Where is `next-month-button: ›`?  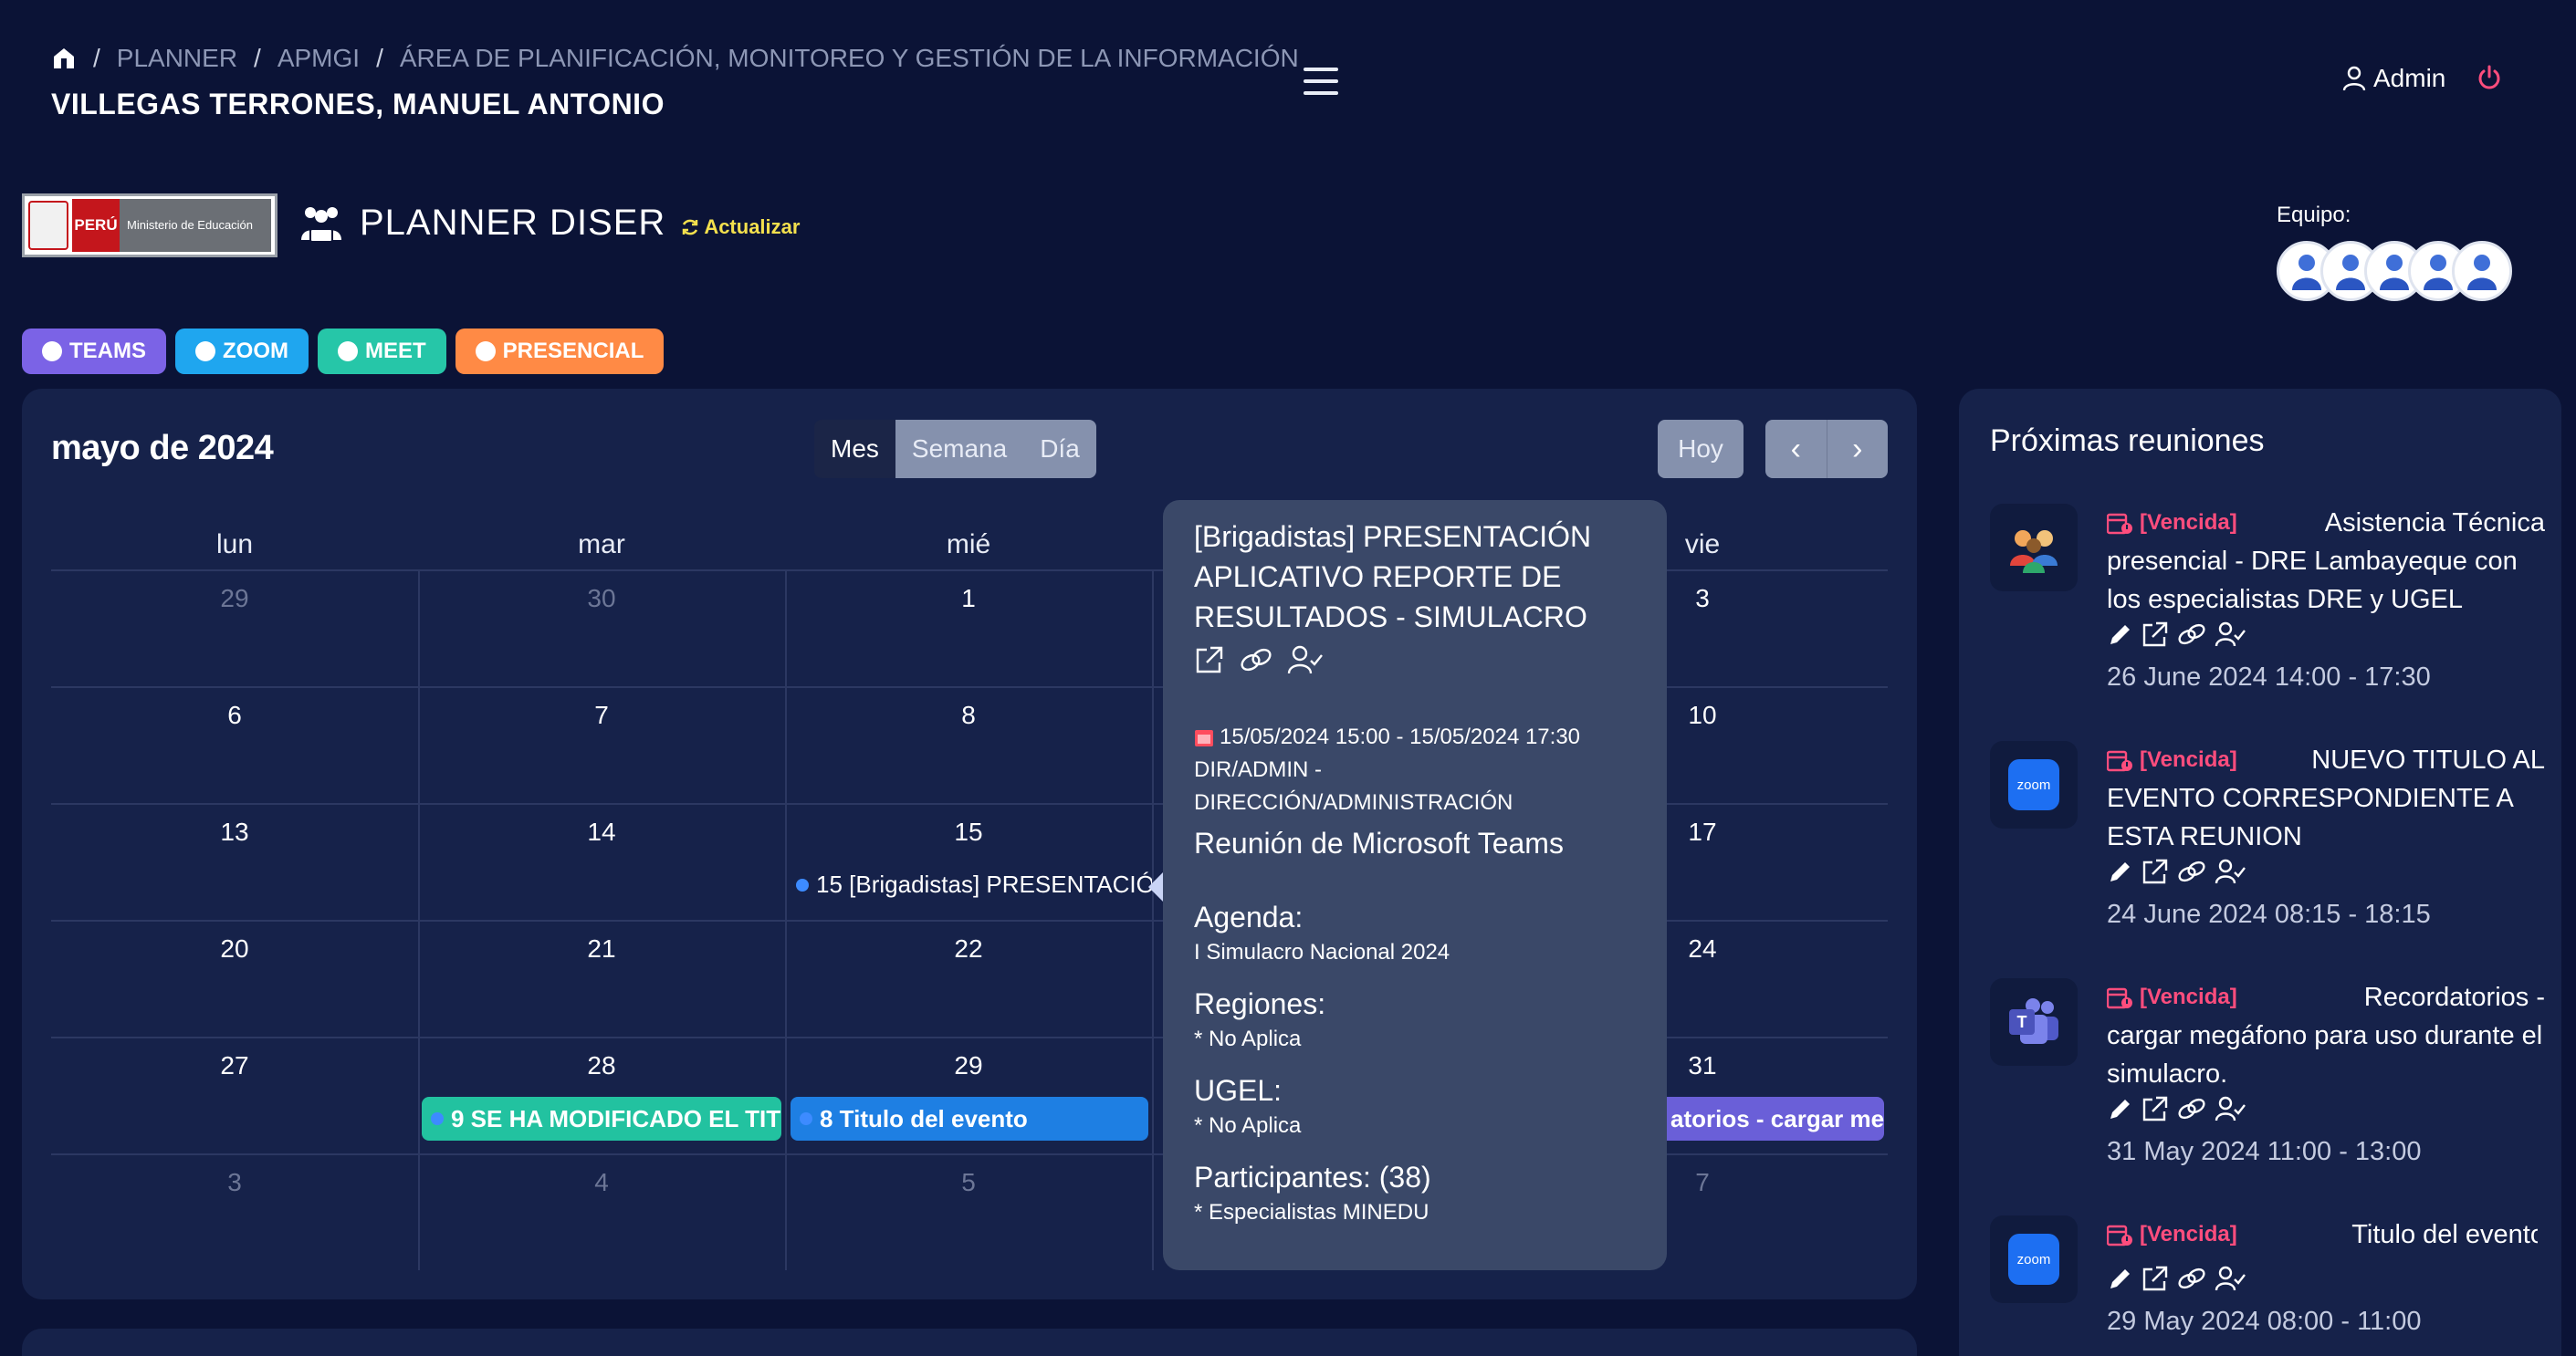
next-month-button: › is located at coordinates (1857, 449).